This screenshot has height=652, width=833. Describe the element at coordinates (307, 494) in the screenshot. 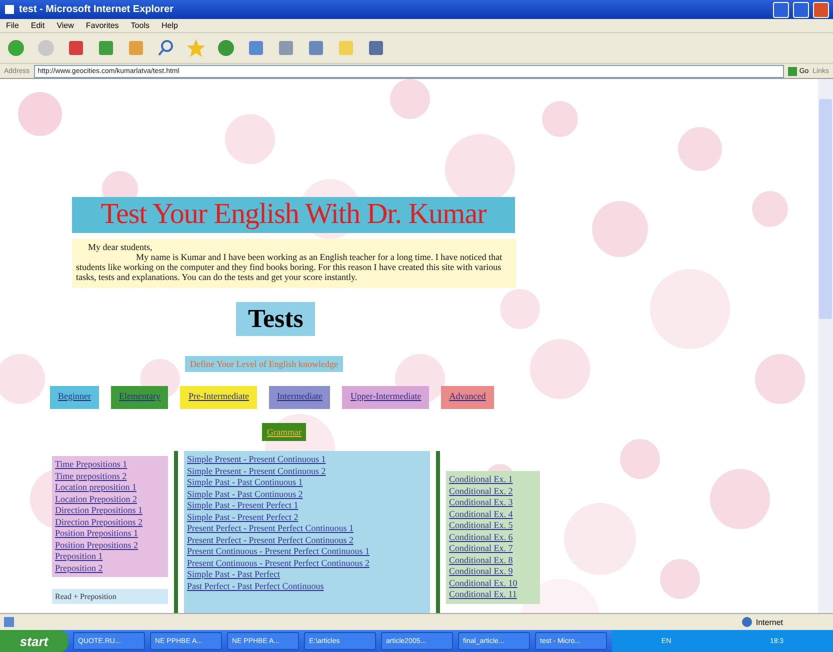

I see `test-link: Simple Past - Past Continuous 2` at that location.